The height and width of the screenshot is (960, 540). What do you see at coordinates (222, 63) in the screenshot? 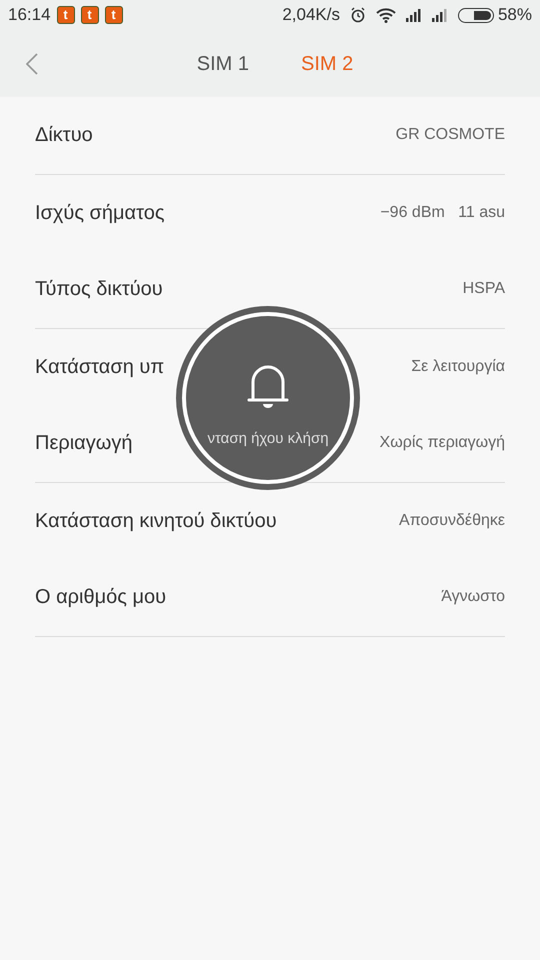
I see `sim-tab: SIM 1` at bounding box center [222, 63].